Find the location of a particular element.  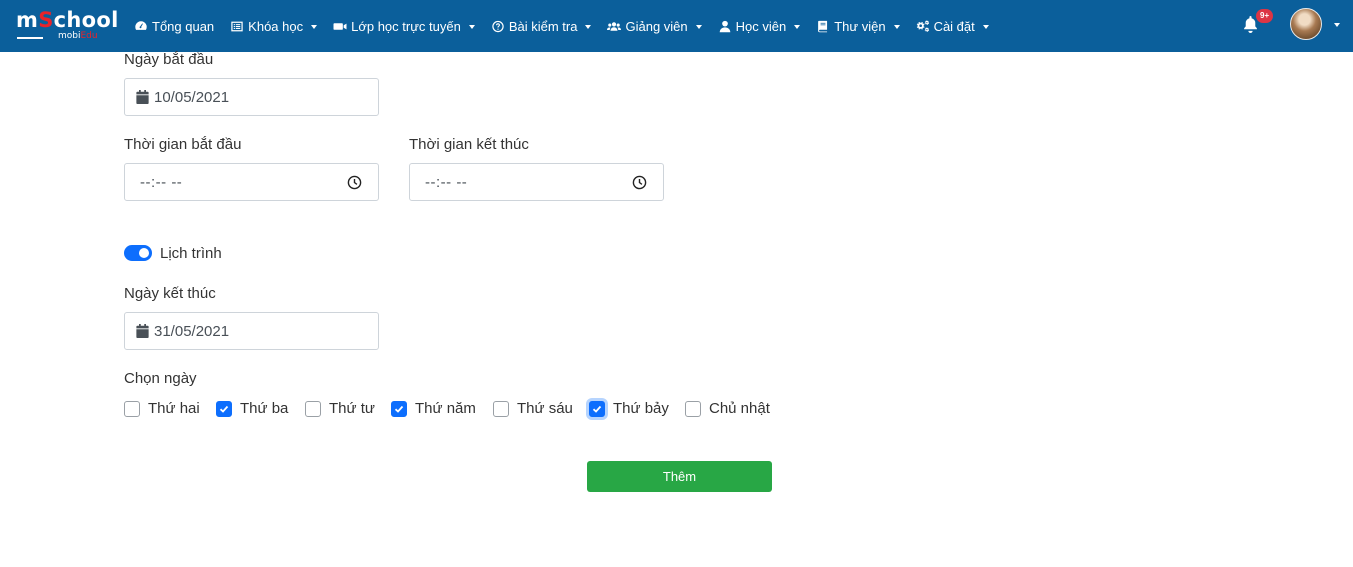

nav-item-label: Khóa học is located at coordinates (276, 26).